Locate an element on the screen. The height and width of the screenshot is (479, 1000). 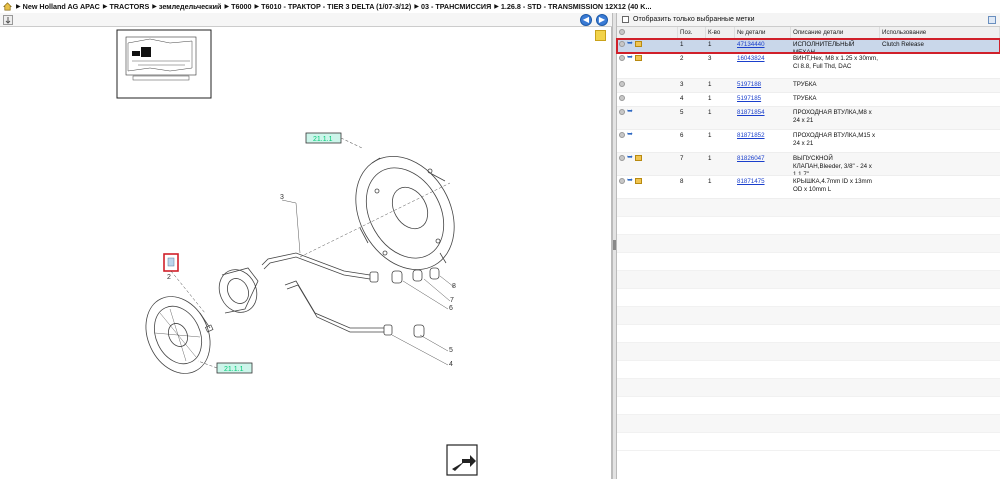
filter-bar: Отобразить только выбранные метки is located at coordinates (808, 20).